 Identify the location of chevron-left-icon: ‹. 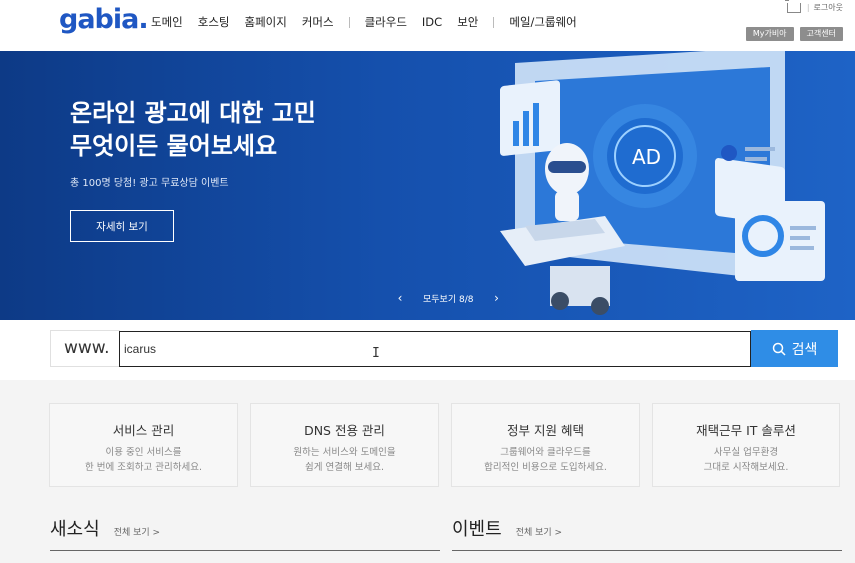
(400, 298).